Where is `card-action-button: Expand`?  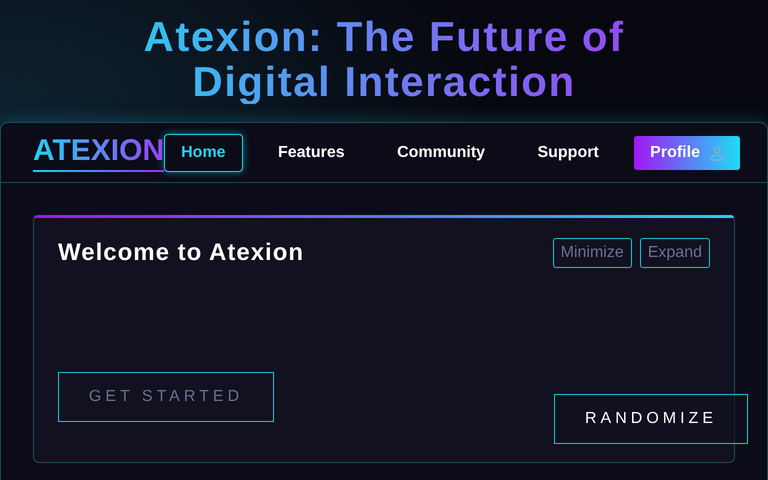 card-action-button: Expand is located at coordinates (675, 253).